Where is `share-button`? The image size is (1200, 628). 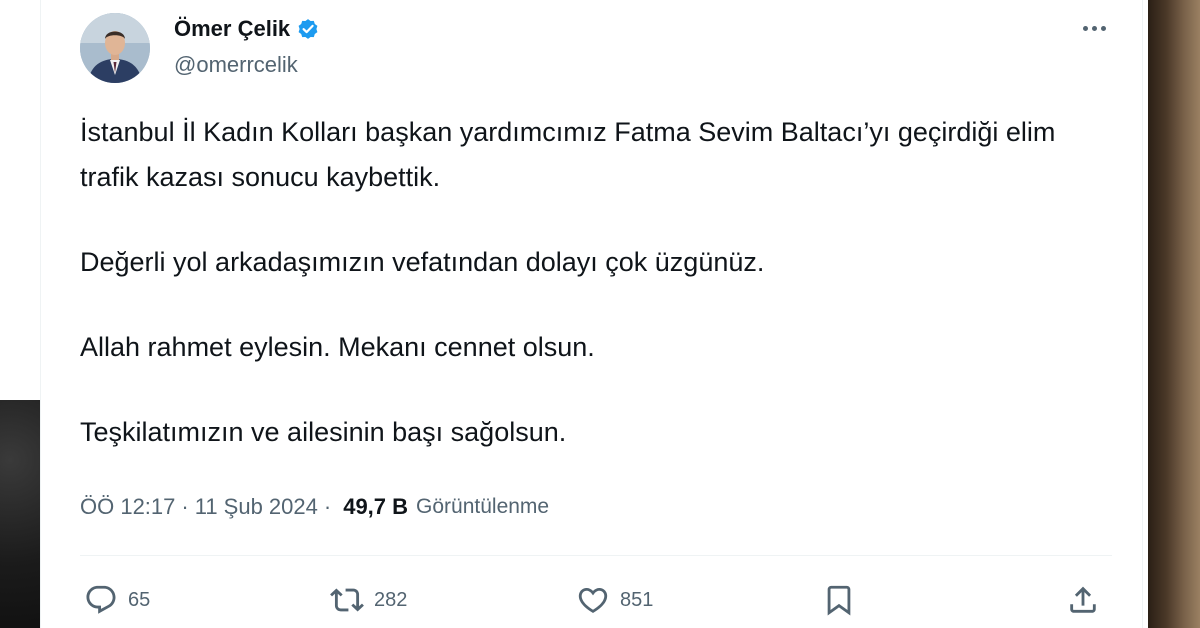 share-button is located at coordinates (1083, 600).